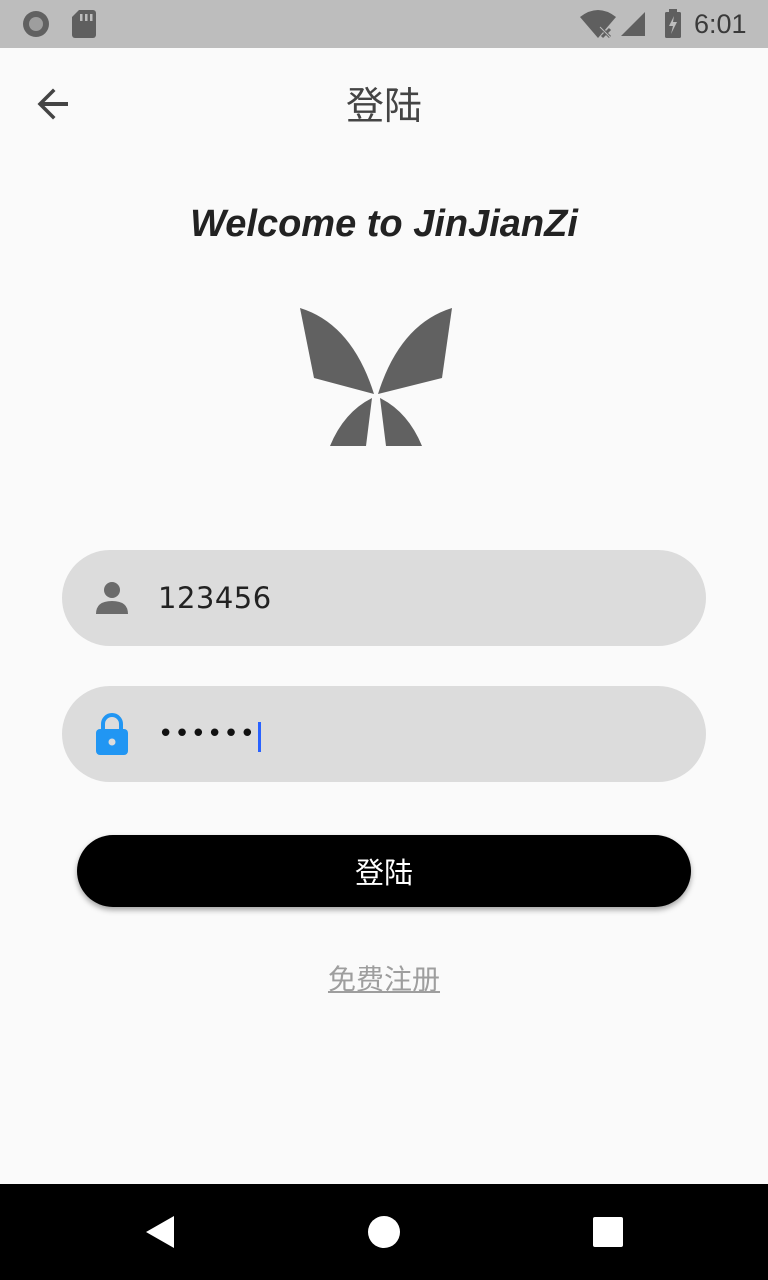 The image size is (768, 1280). What do you see at coordinates (36, 24) in the screenshot?
I see `record-icon` at bounding box center [36, 24].